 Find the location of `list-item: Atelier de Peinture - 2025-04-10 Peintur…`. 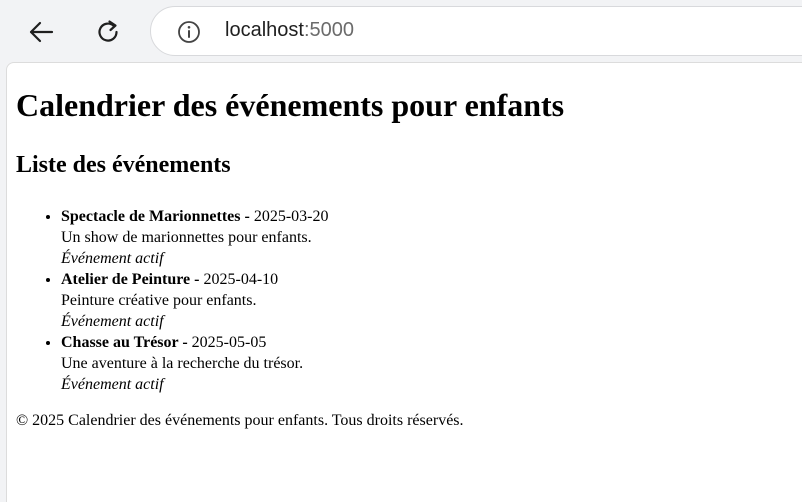

list-item: Atelier de Peinture - 2025-04-10 Peintur… is located at coordinates (195, 300).